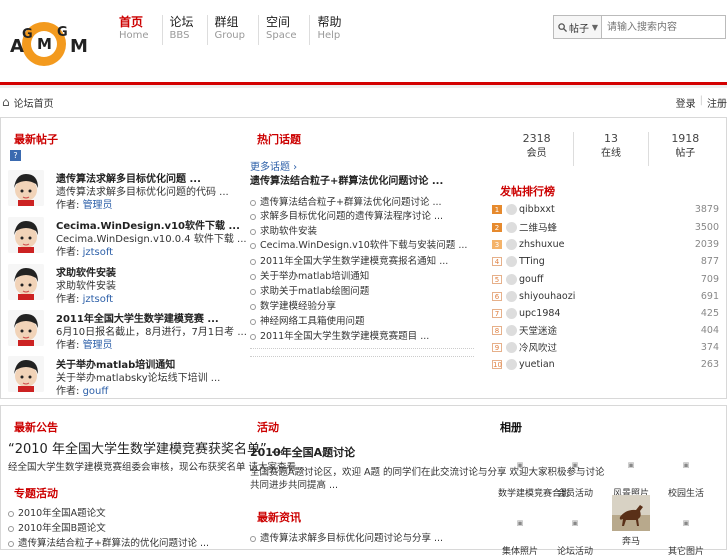 This screenshot has height=557, width=727. I want to click on rank-number: 4, so click(497, 261).